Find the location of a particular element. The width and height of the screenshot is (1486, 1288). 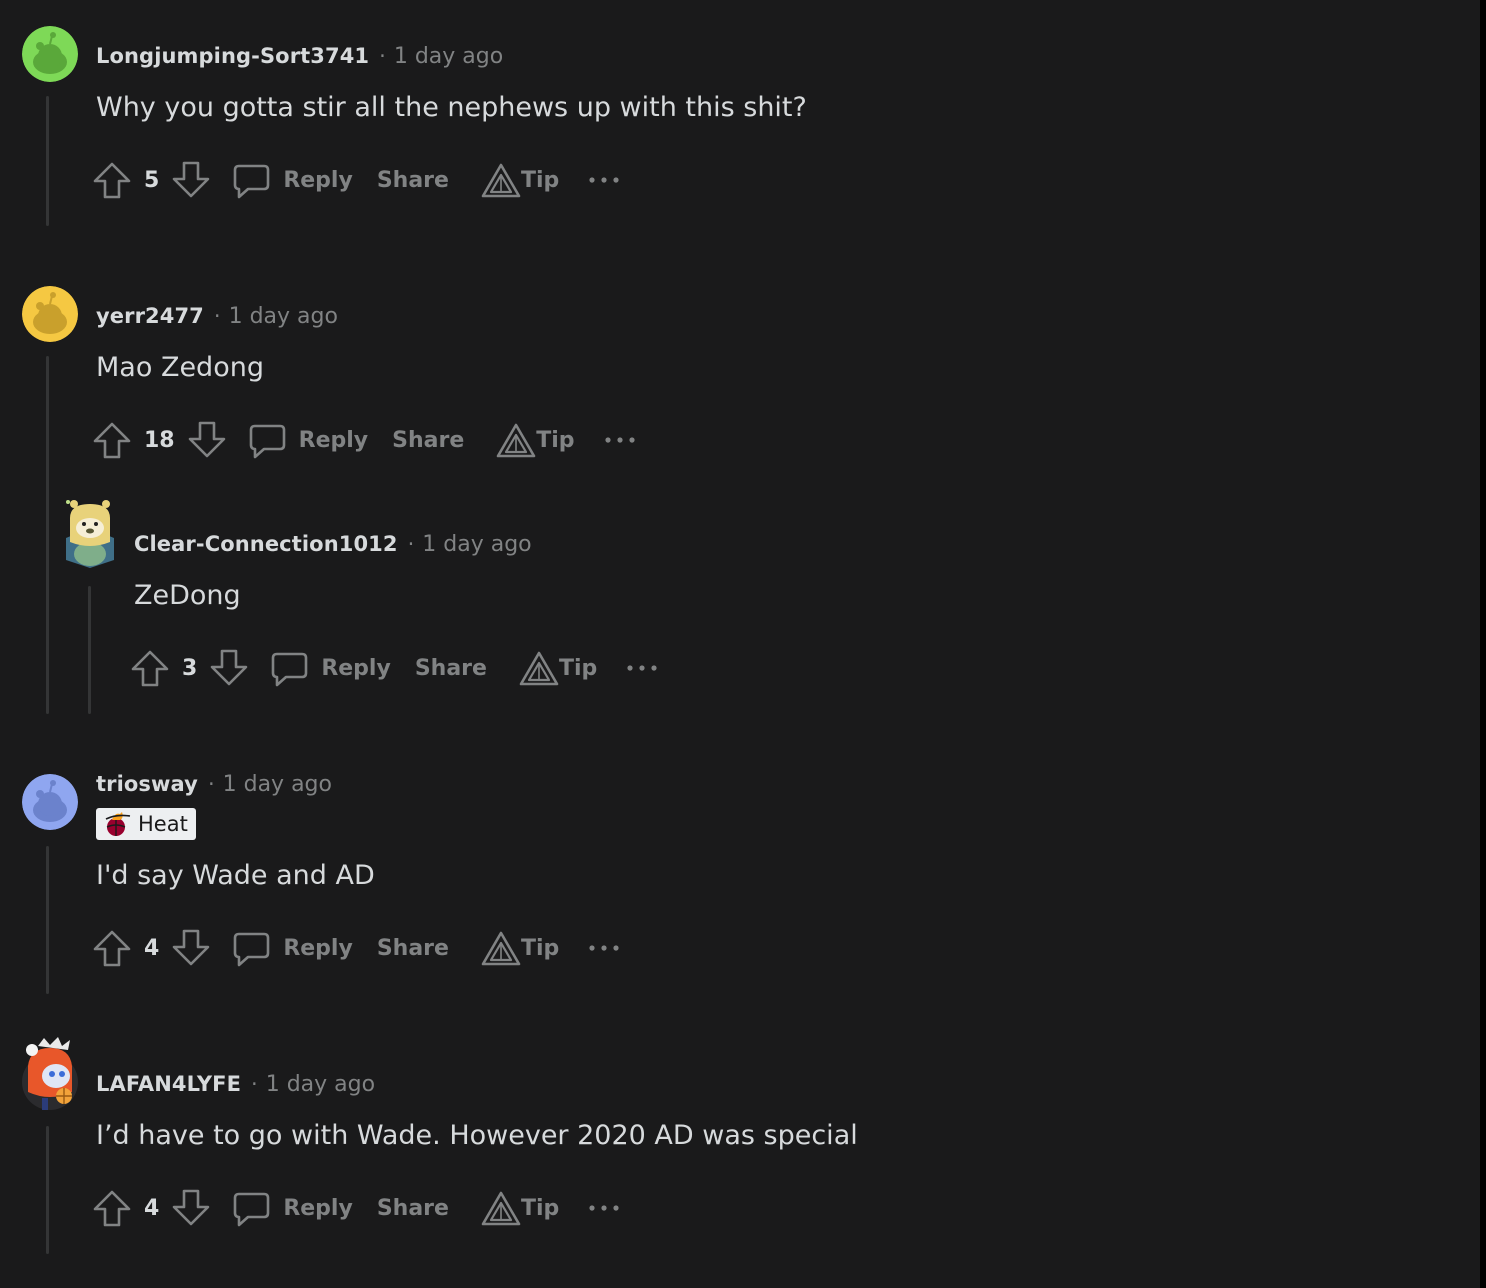

user-flair: Heat is located at coordinates (146, 824).